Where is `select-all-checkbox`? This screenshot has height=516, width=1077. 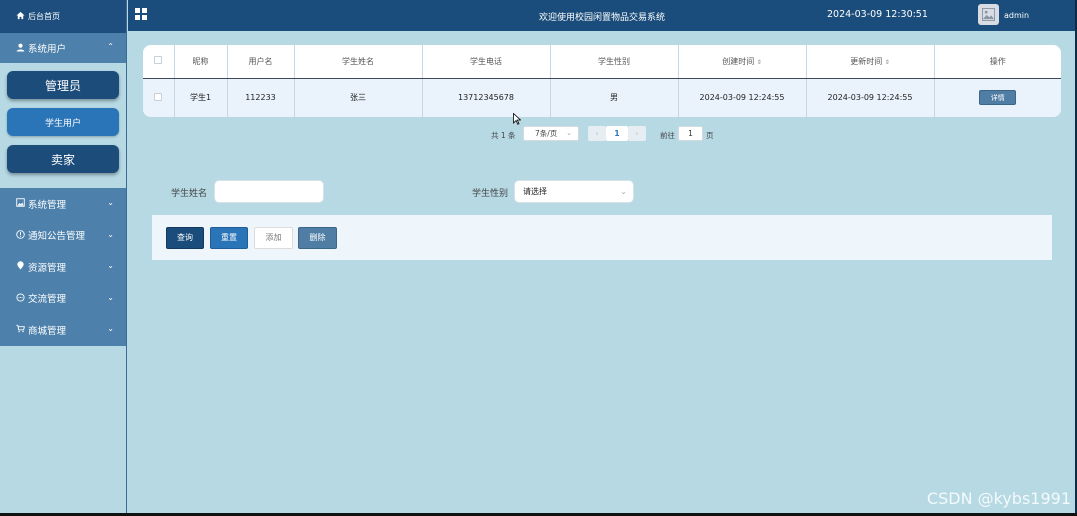 select-all-checkbox is located at coordinates (158, 60).